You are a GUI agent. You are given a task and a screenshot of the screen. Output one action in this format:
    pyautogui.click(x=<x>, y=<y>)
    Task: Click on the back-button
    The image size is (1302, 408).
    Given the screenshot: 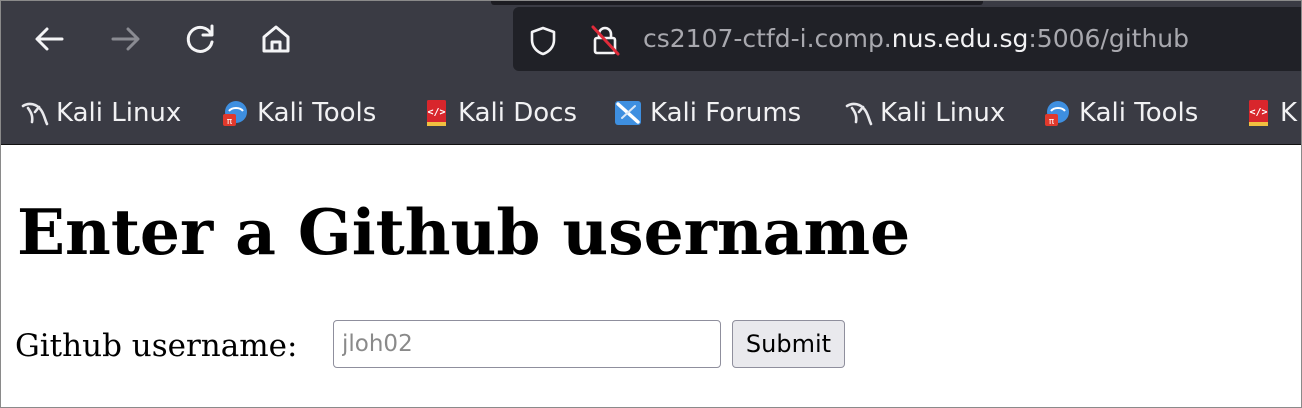 What is the action you would take?
    pyautogui.click(x=49, y=39)
    